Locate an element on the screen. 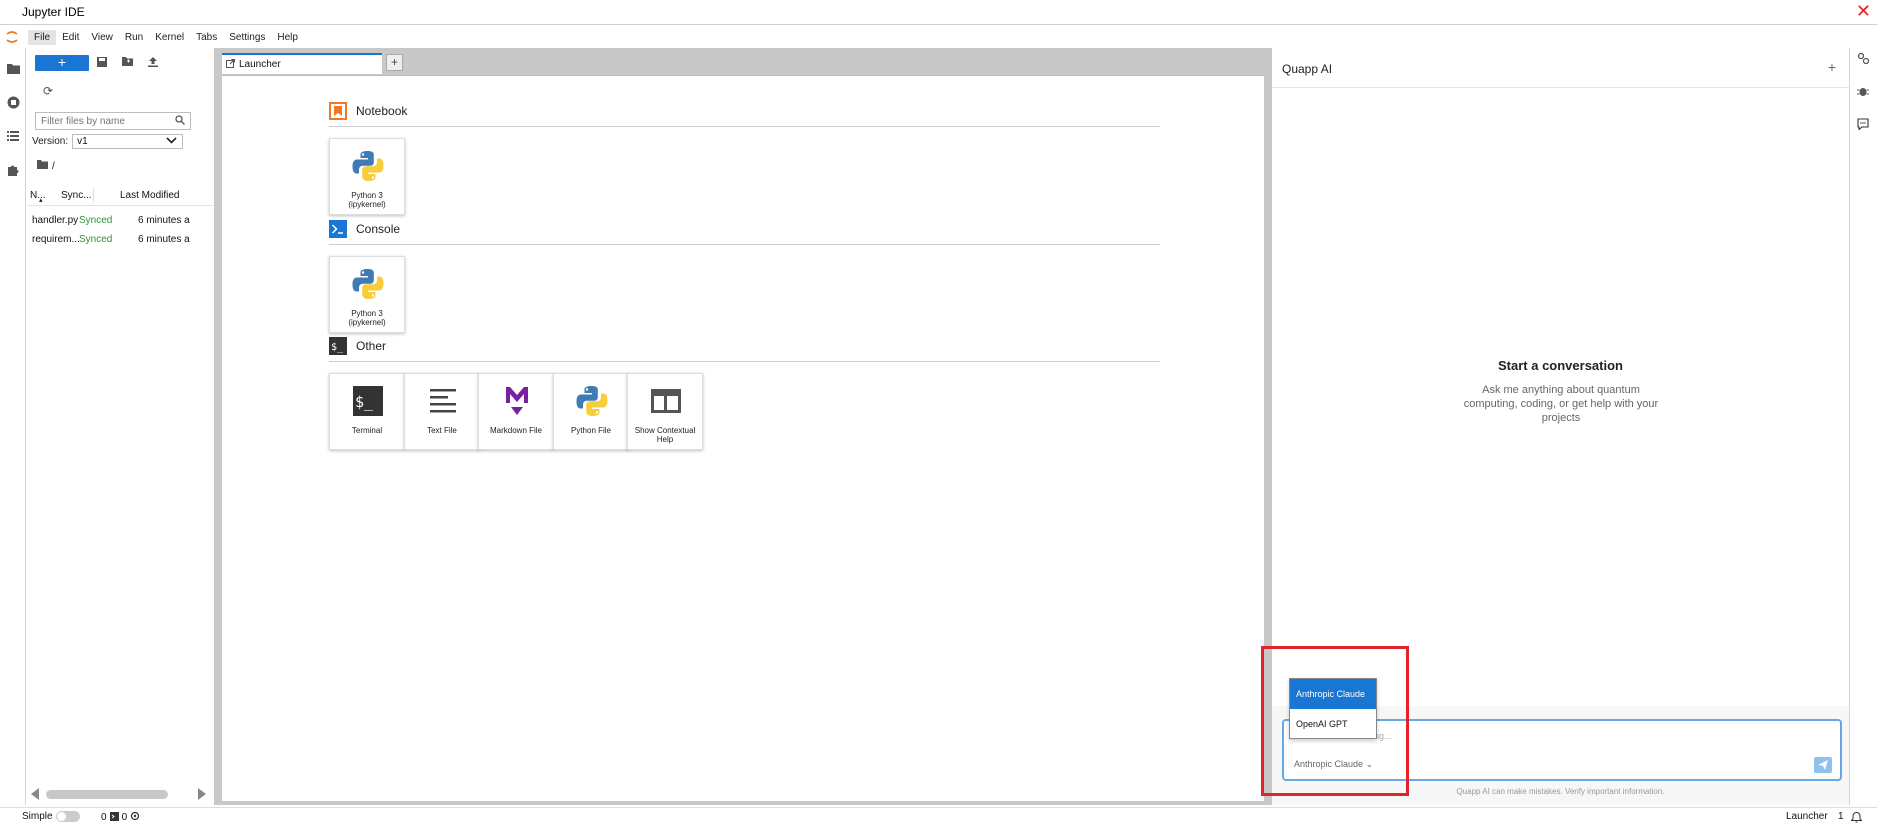 This screenshot has width=1877, height=825. upload-icon is located at coordinates (154, 63).